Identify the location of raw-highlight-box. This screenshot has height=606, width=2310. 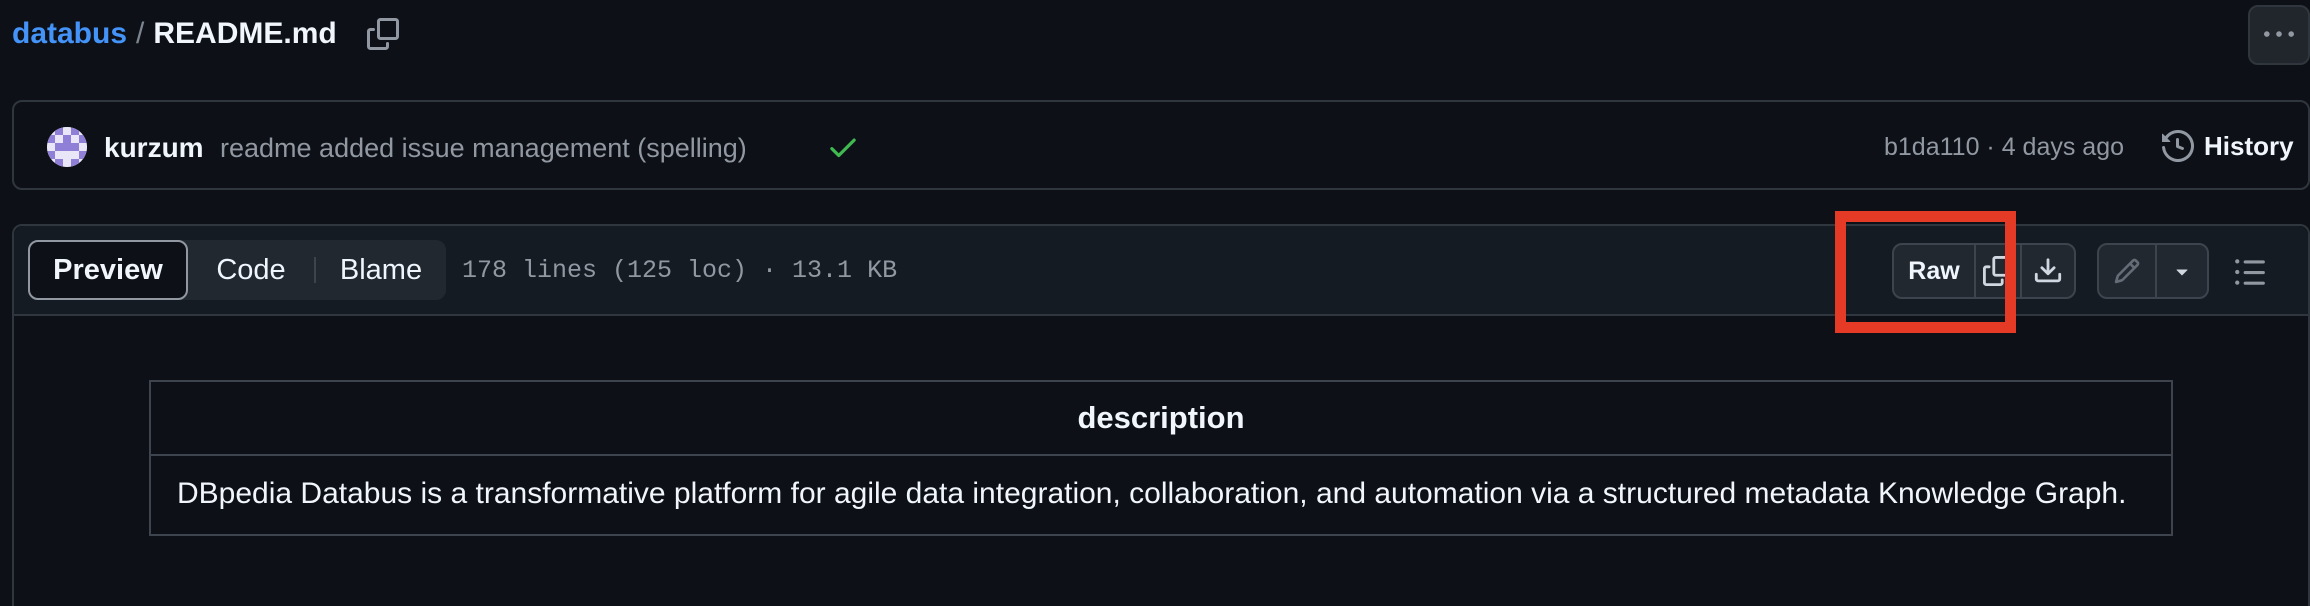
(1925, 272).